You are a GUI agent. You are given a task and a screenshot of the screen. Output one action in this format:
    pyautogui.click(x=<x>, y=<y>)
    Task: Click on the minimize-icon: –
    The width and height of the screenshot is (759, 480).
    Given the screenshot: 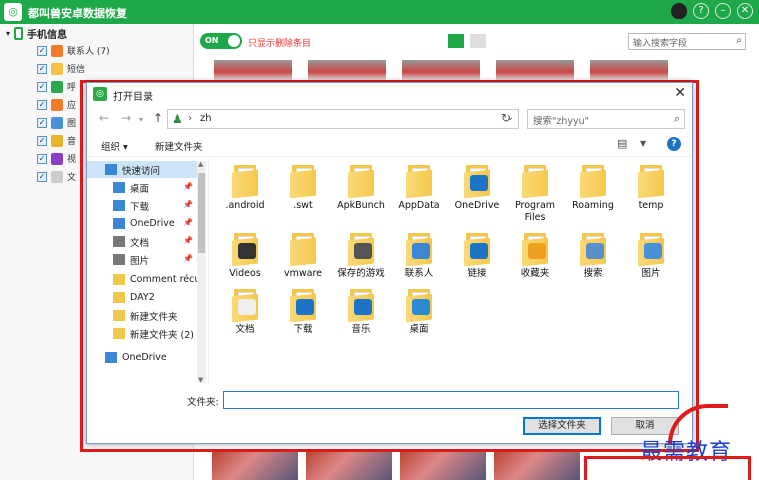 What is the action you would take?
    pyautogui.click(x=723, y=11)
    